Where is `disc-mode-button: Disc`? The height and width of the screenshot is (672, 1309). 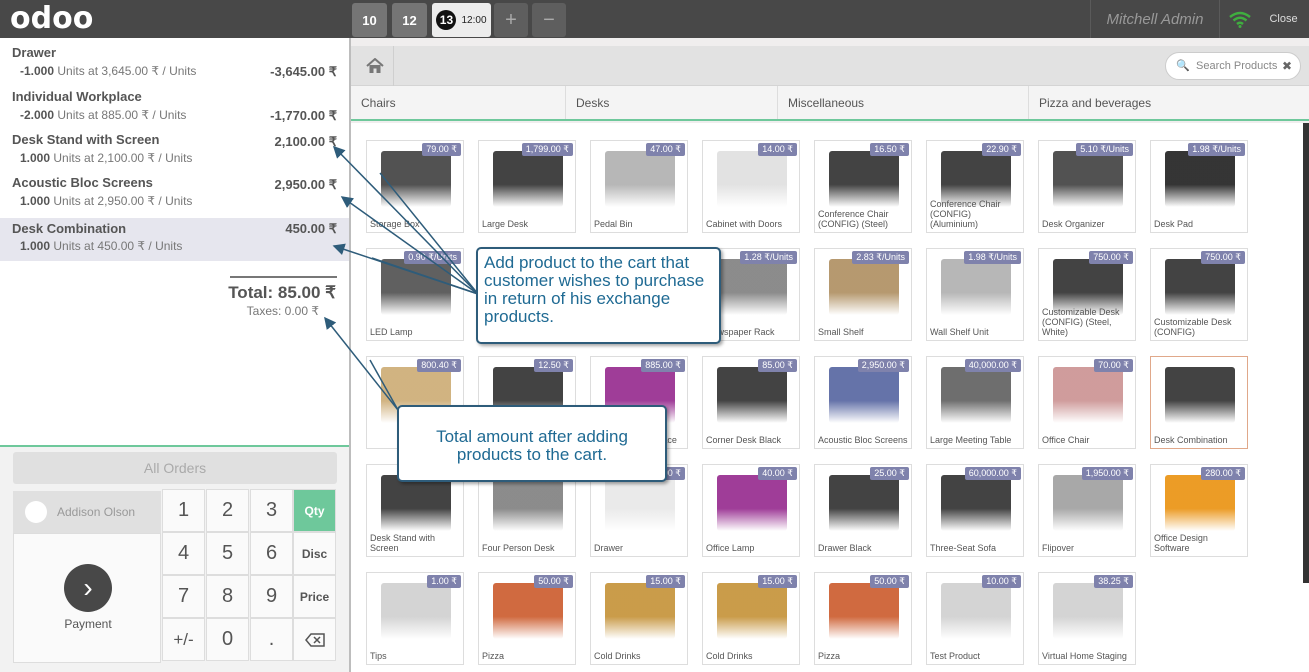 disc-mode-button: Disc is located at coordinates (314, 553).